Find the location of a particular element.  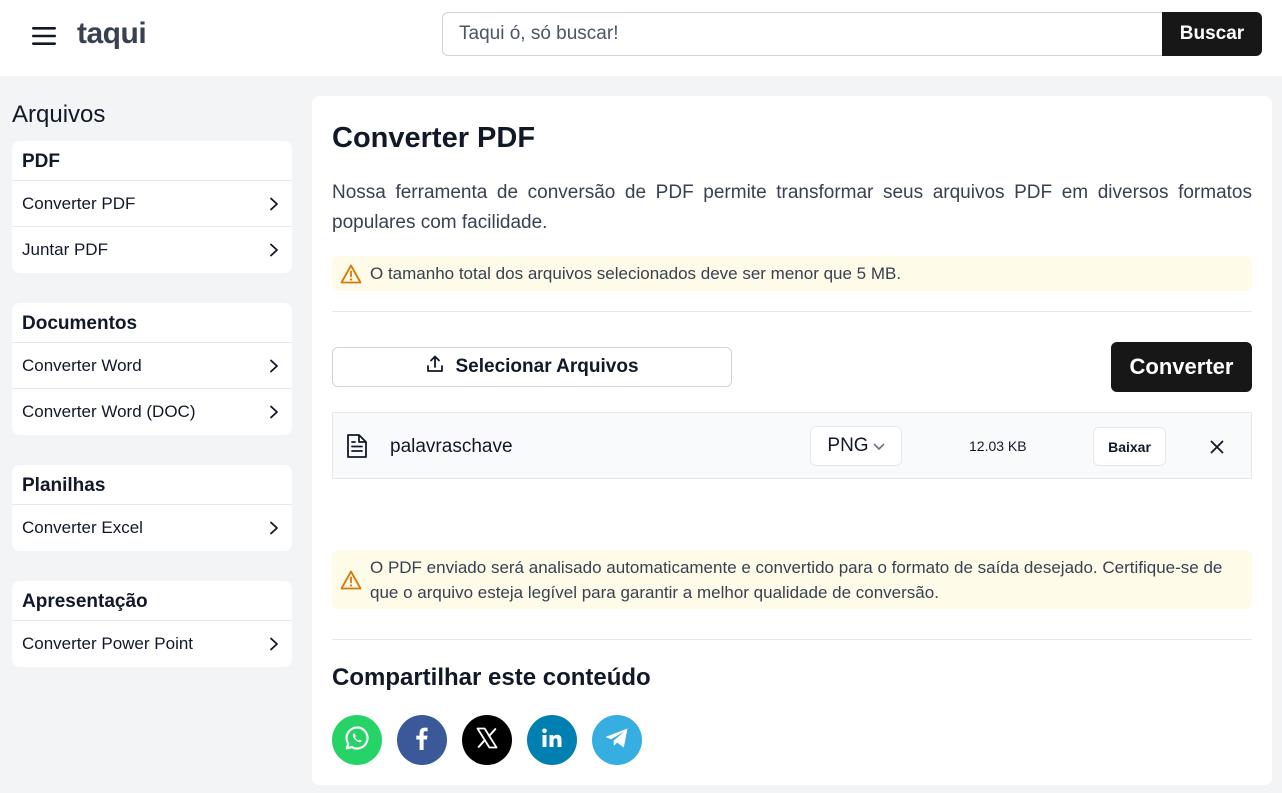

page-title: Converter PDF is located at coordinates (434, 138).